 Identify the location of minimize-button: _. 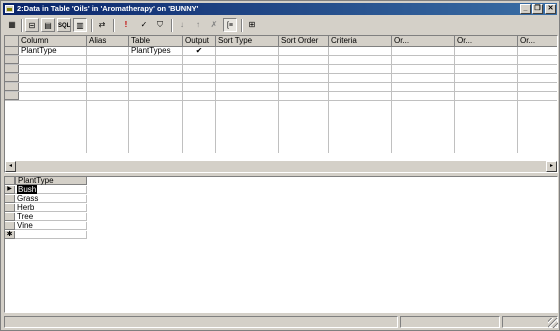
(525, 9).